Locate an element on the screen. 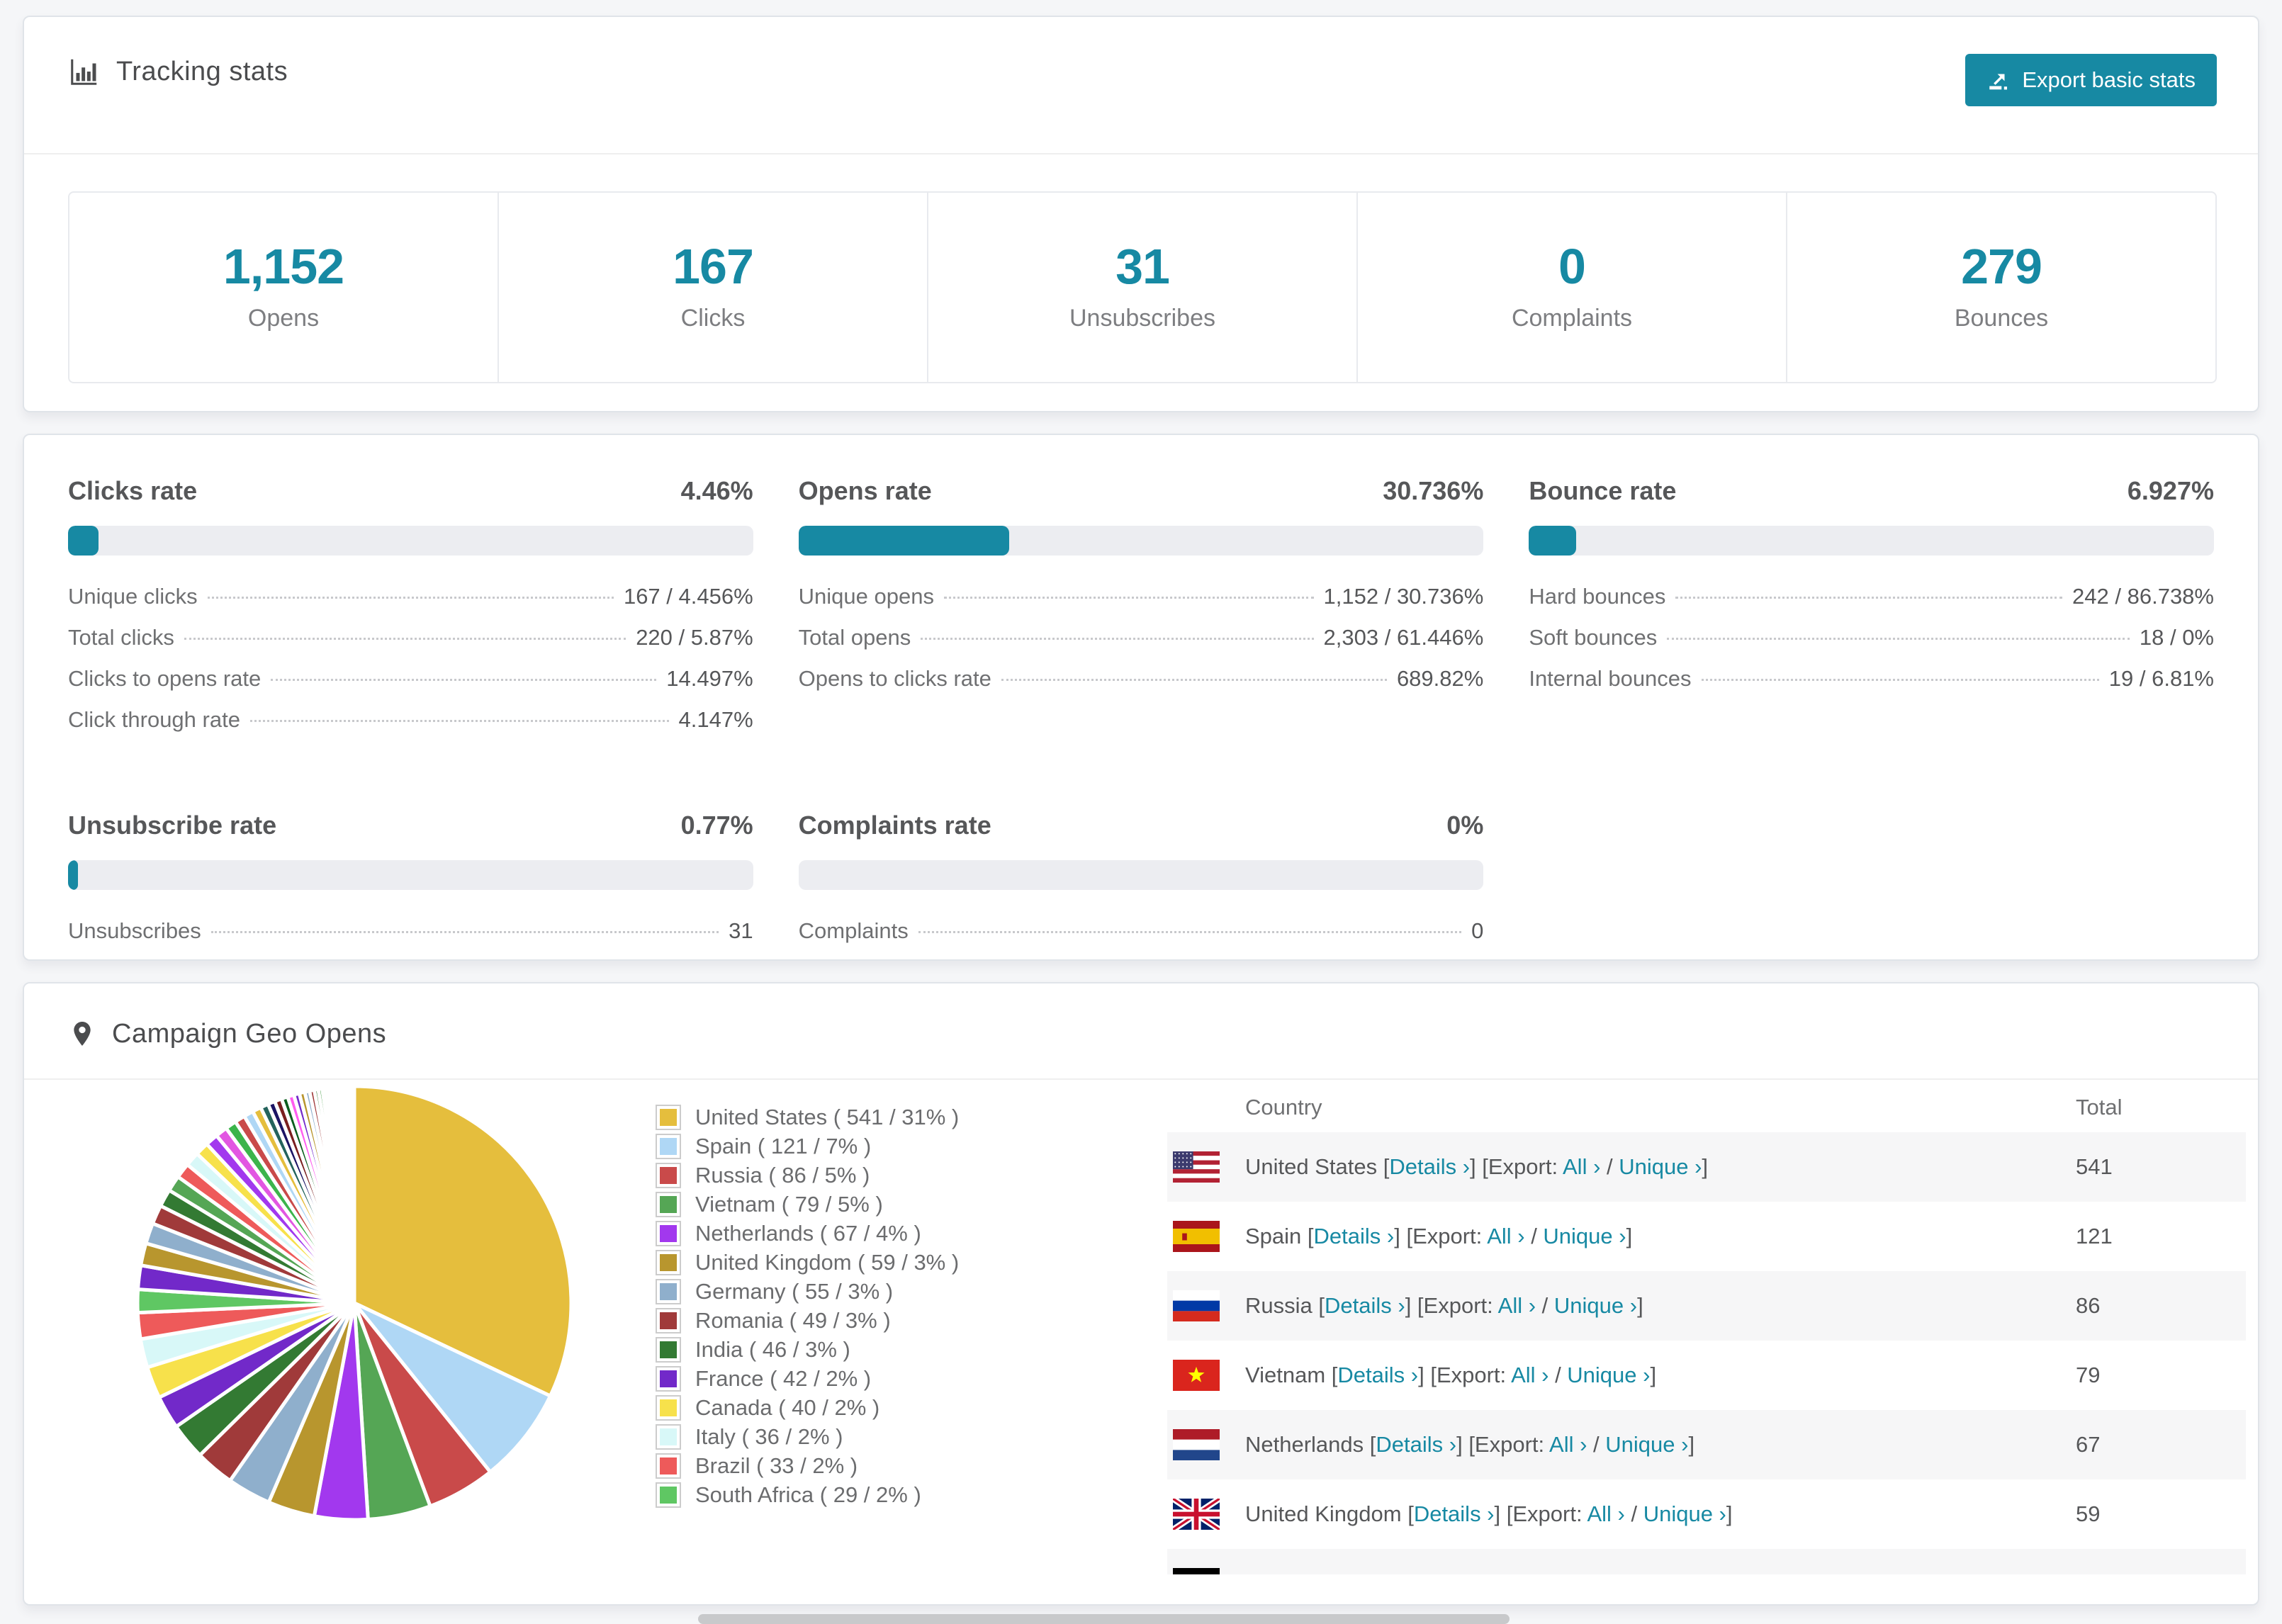  stat-box: 31 Unsubscribes is located at coordinates (1143, 287).